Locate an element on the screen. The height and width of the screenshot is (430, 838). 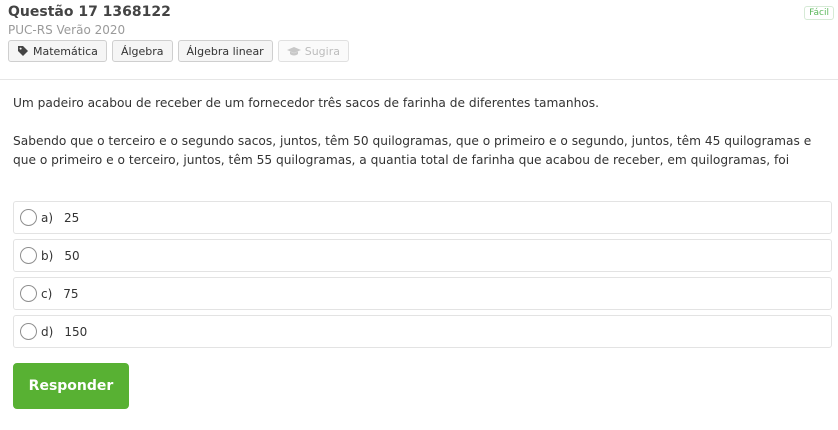
option-value: 150 is located at coordinates (76, 331).